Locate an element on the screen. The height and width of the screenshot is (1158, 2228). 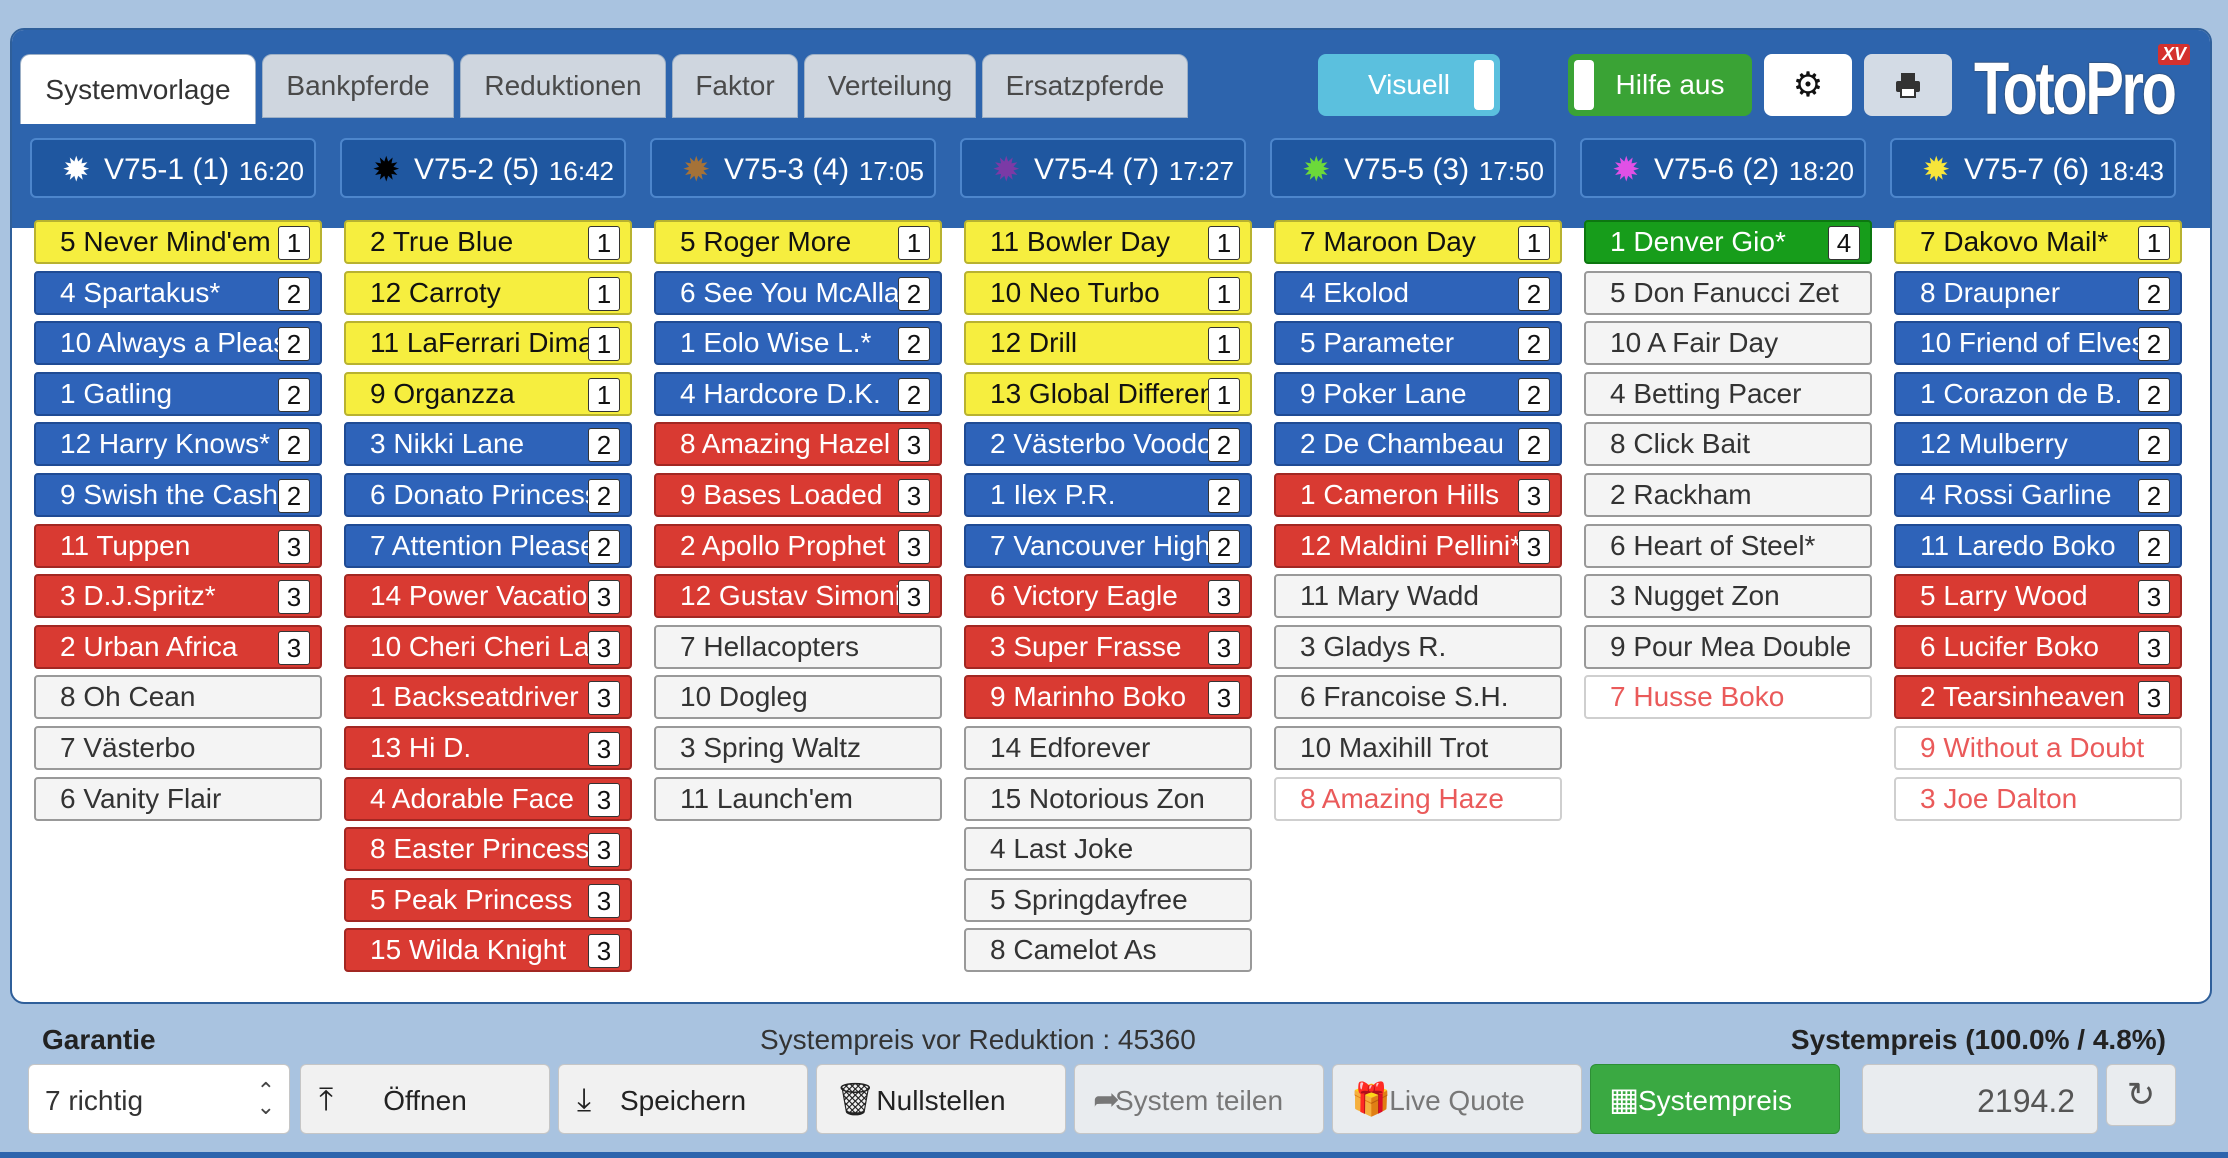
horse-row: 1 Eolo Wise L.* 2 is located at coordinates (798, 343).